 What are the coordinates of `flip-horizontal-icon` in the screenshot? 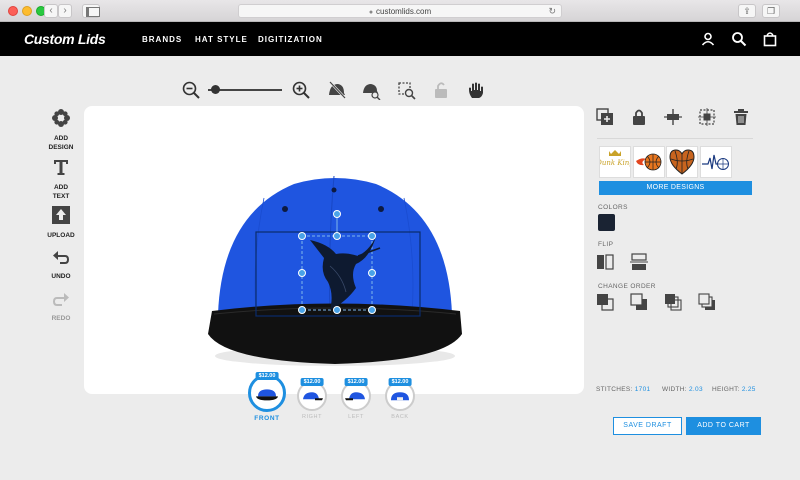 It's located at (605, 262).